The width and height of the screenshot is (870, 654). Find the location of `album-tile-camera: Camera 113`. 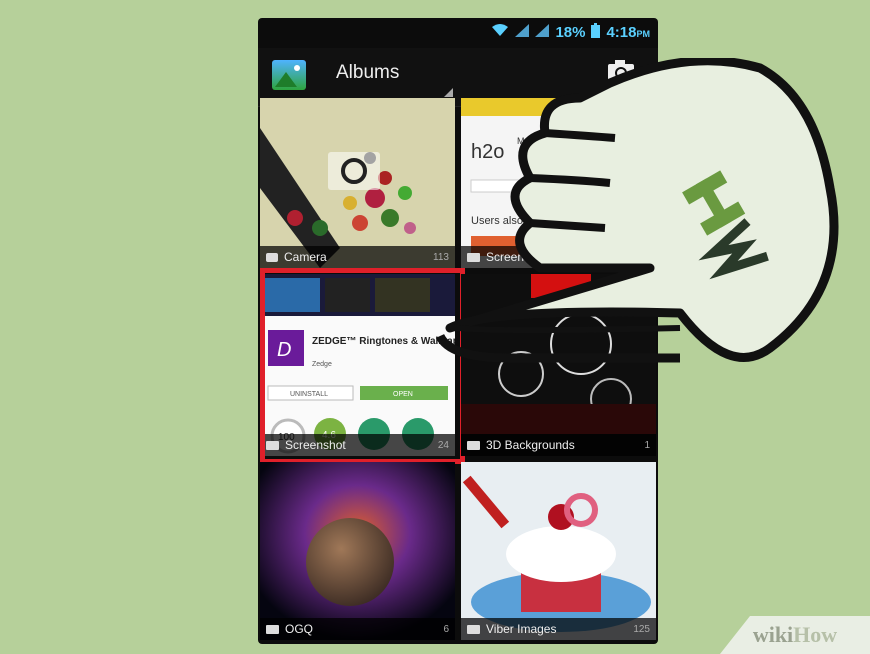

album-tile-camera: Camera 113 is located at coordinates (357, 183).